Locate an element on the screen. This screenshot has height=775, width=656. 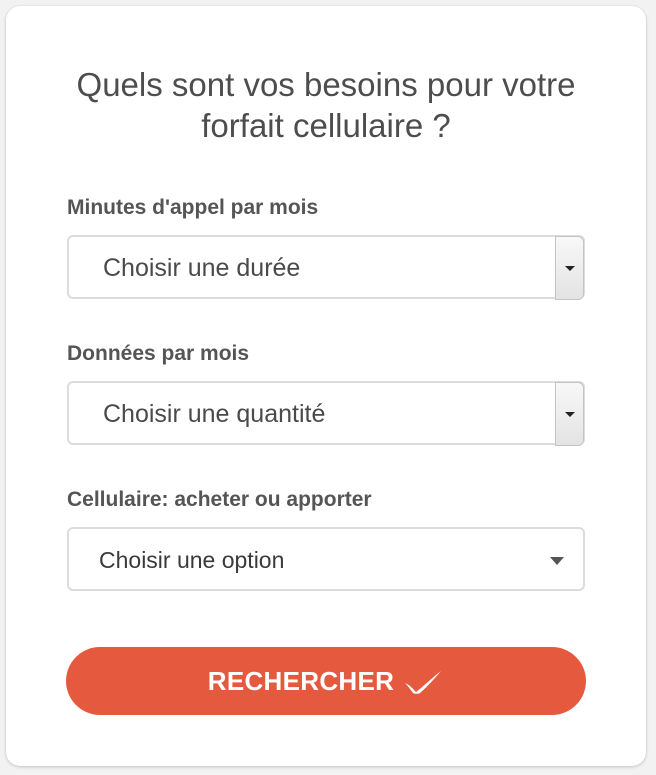
form-title-line1: Quels sont vos besoins pour votre is located at coordinates (326, 84).